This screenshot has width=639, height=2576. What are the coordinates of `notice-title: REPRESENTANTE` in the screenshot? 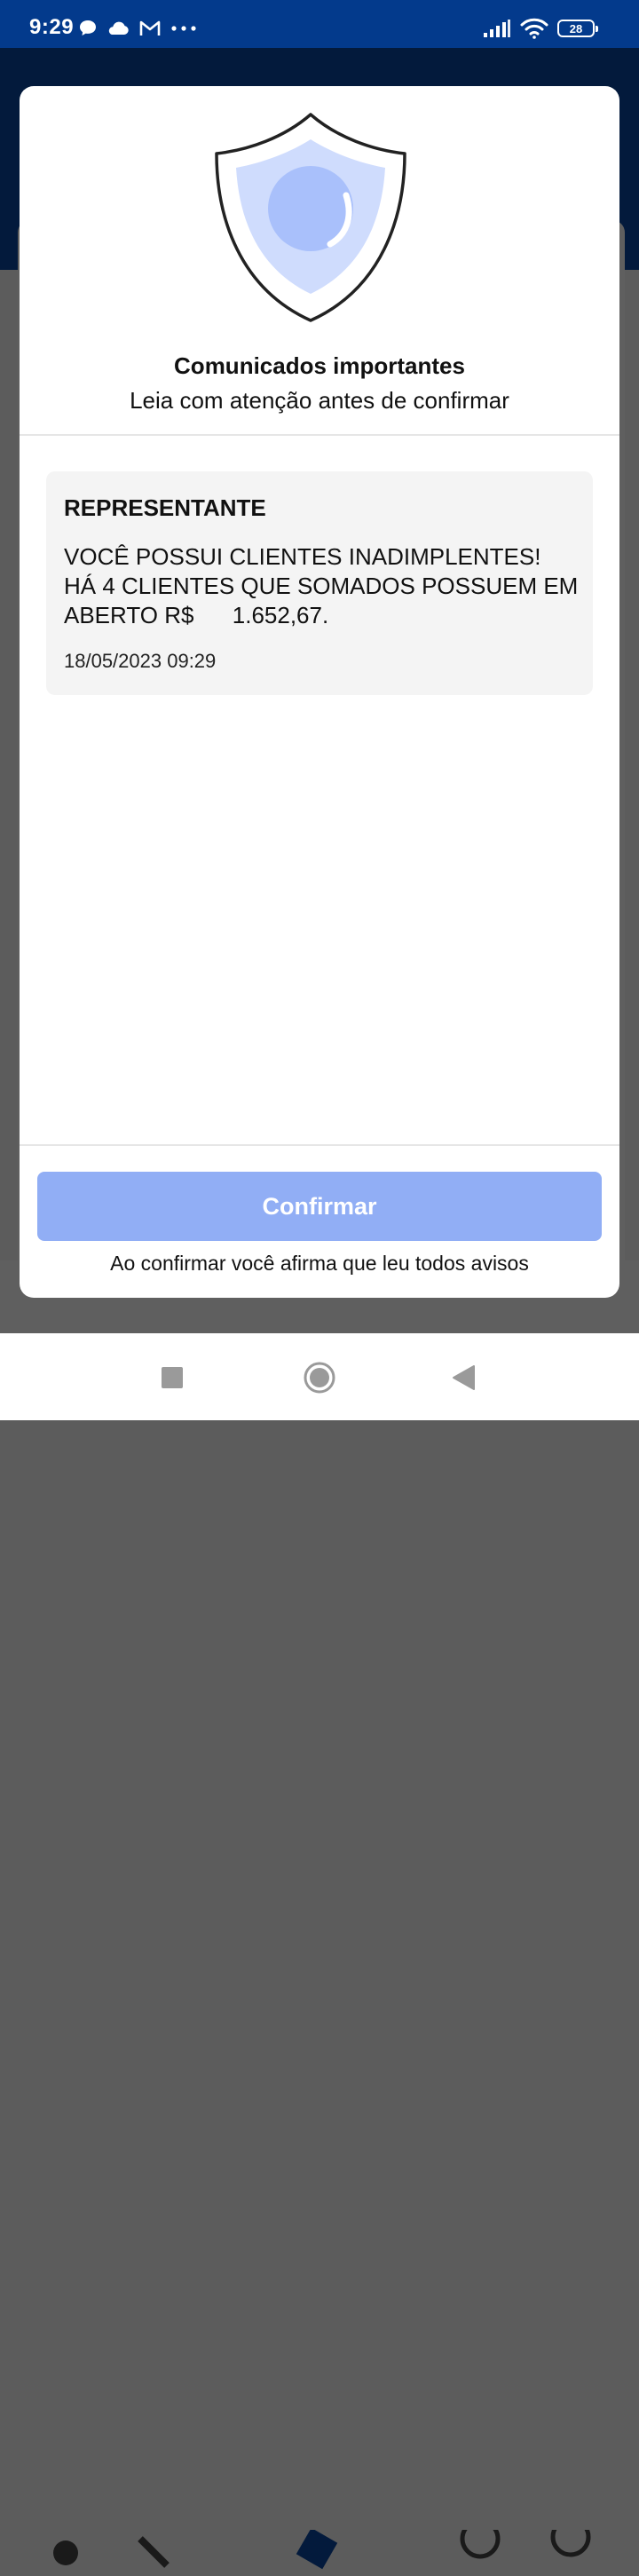 It's located at (165, 507).